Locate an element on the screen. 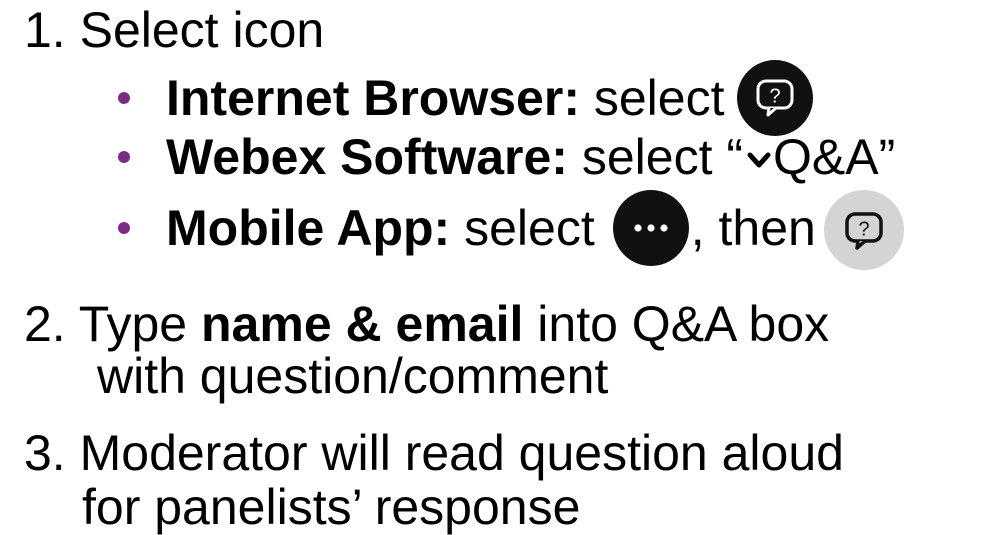  more-options-icon is located at coordinates (650, 228).